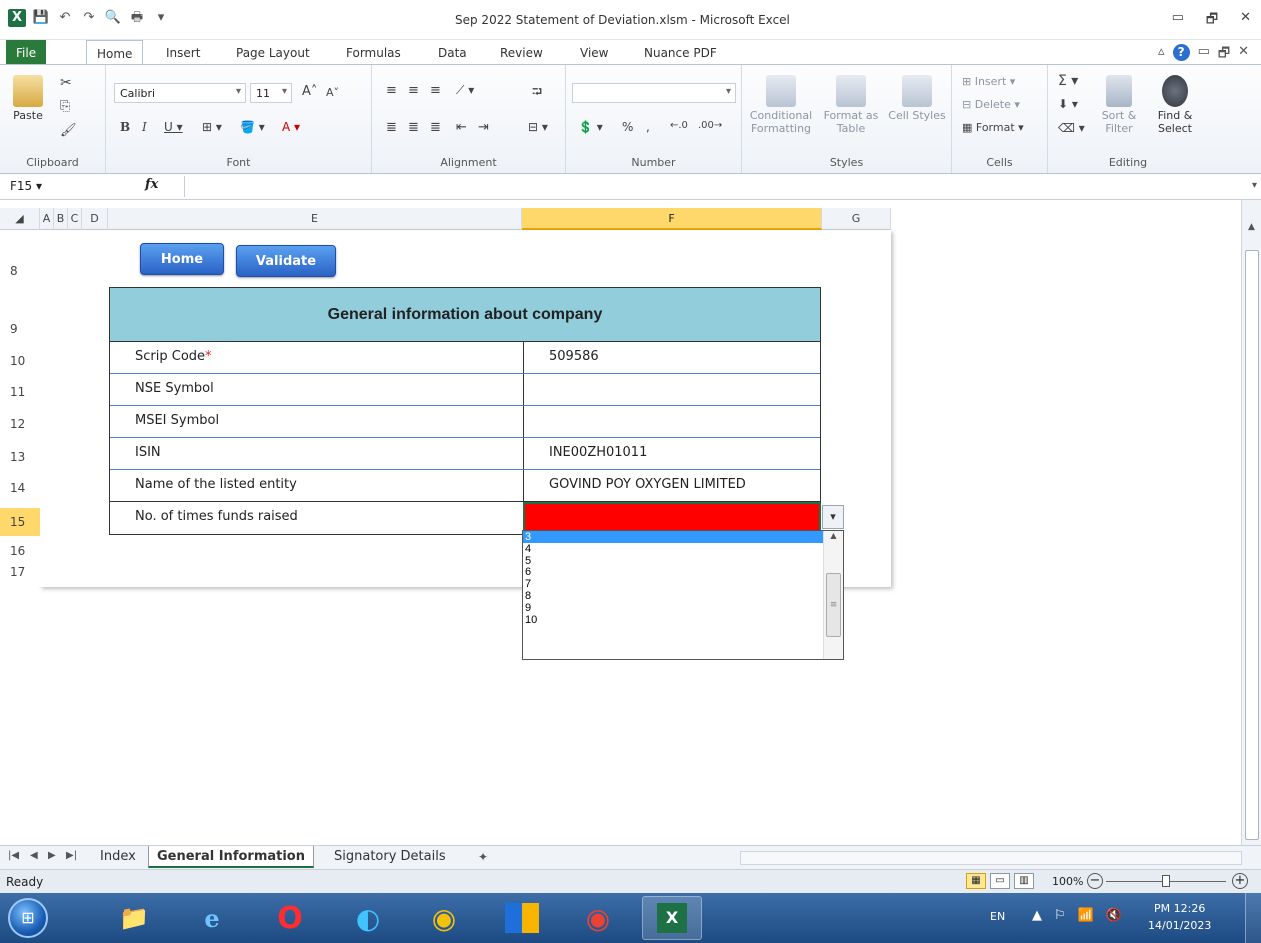 This screenshot has height=943, width=1261. I want to click on row-header-16: 16, so click(20, 551).